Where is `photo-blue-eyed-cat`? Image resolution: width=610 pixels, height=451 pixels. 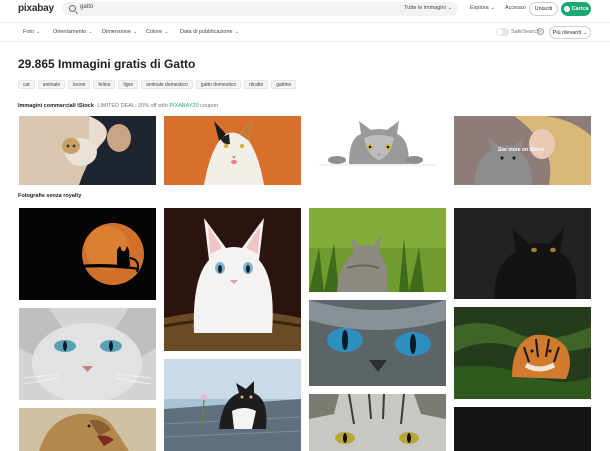 photo-blue-eyed-cat is located at coordinates (87, 354).